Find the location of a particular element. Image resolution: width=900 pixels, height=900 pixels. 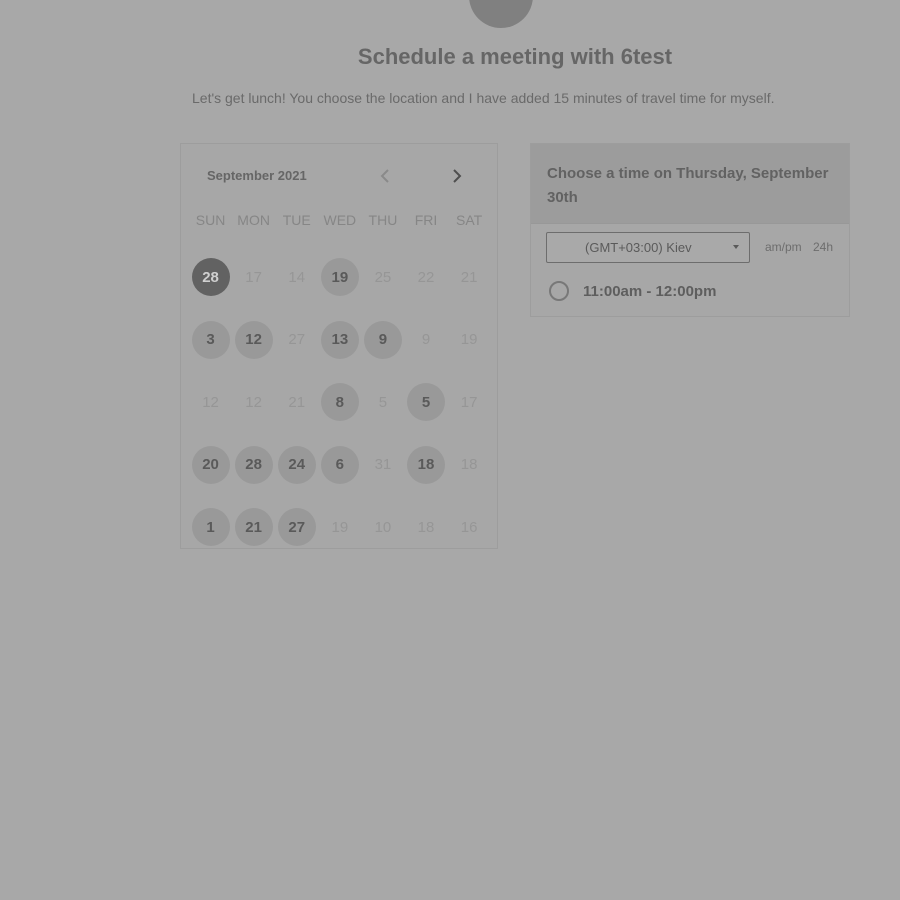

calendar-day-available: 21 is located at coordinates (253, 527).